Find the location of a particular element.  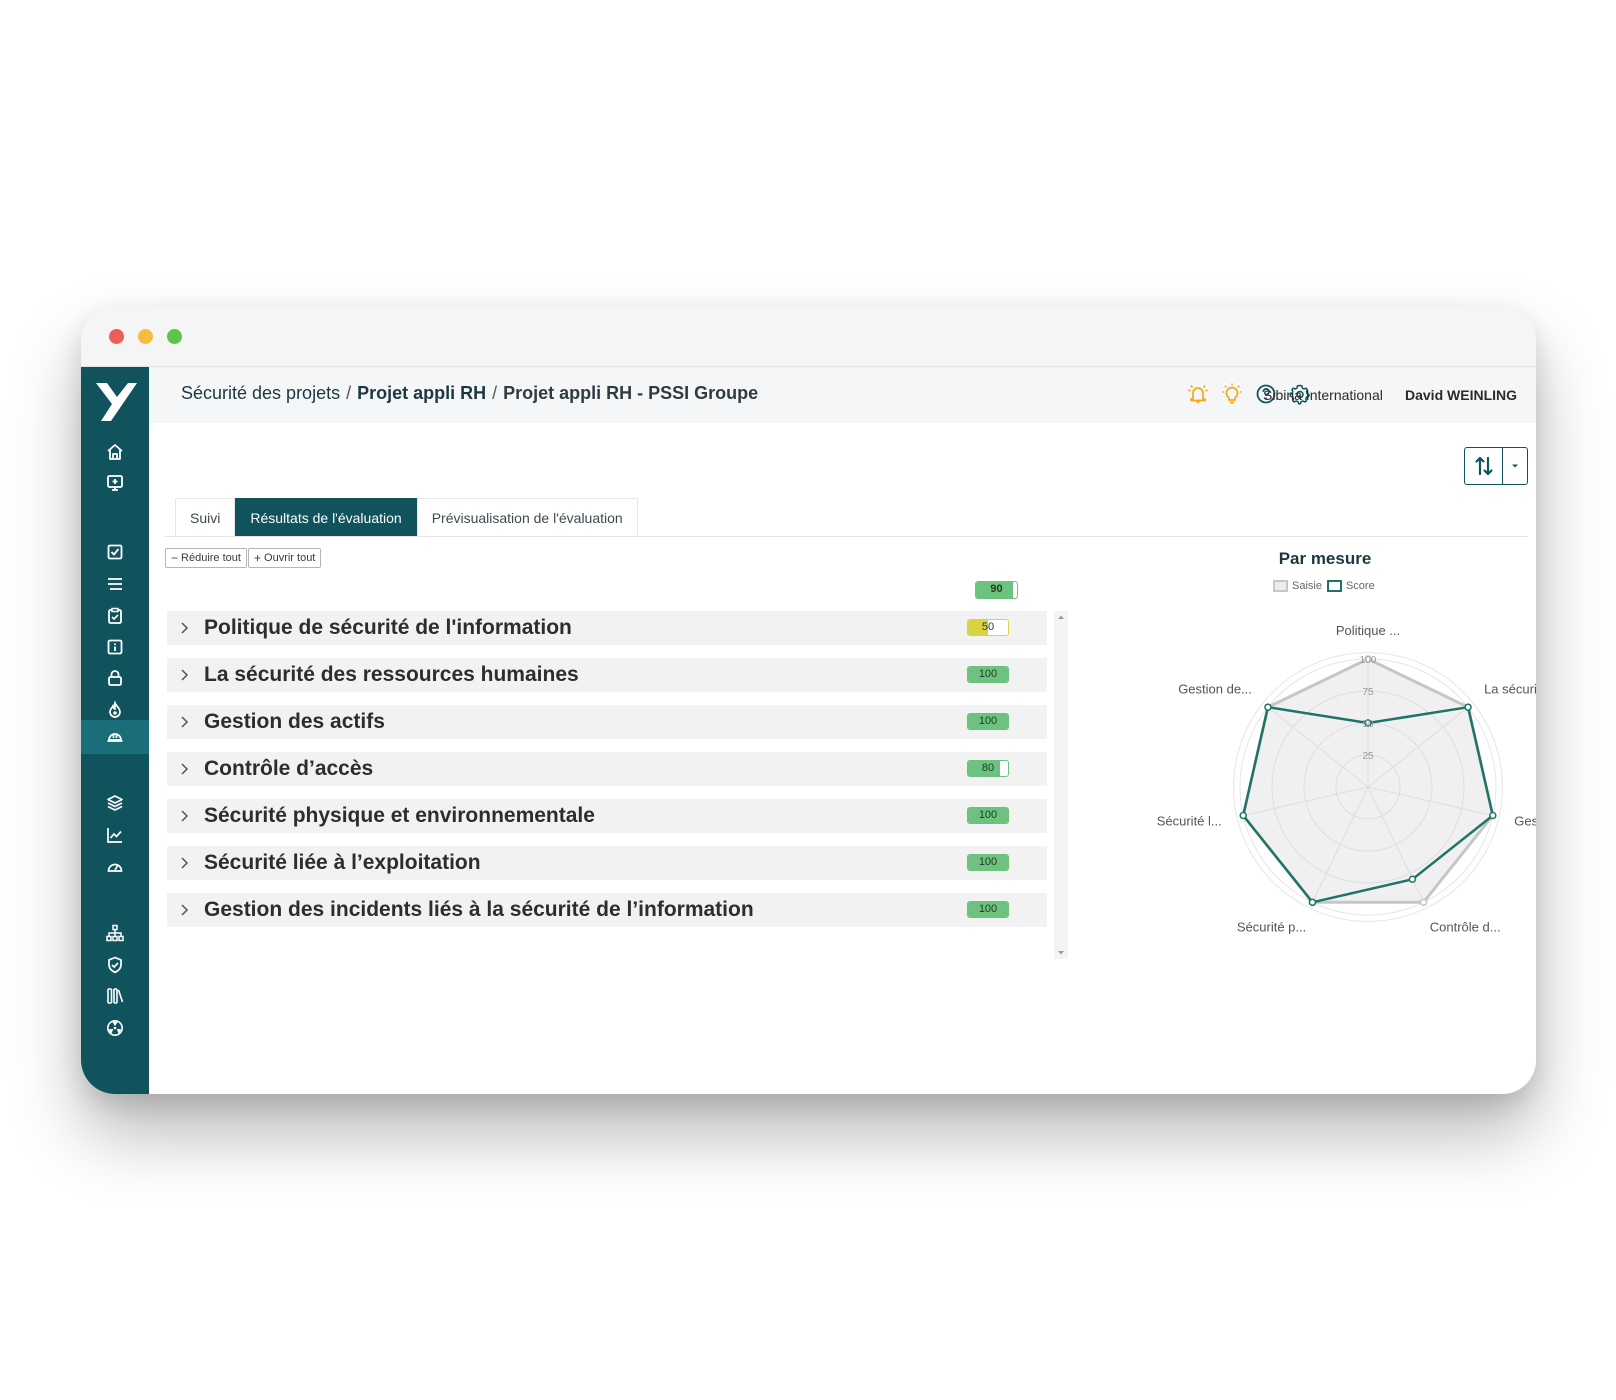

library-icon is located at coordinates (115, 996).